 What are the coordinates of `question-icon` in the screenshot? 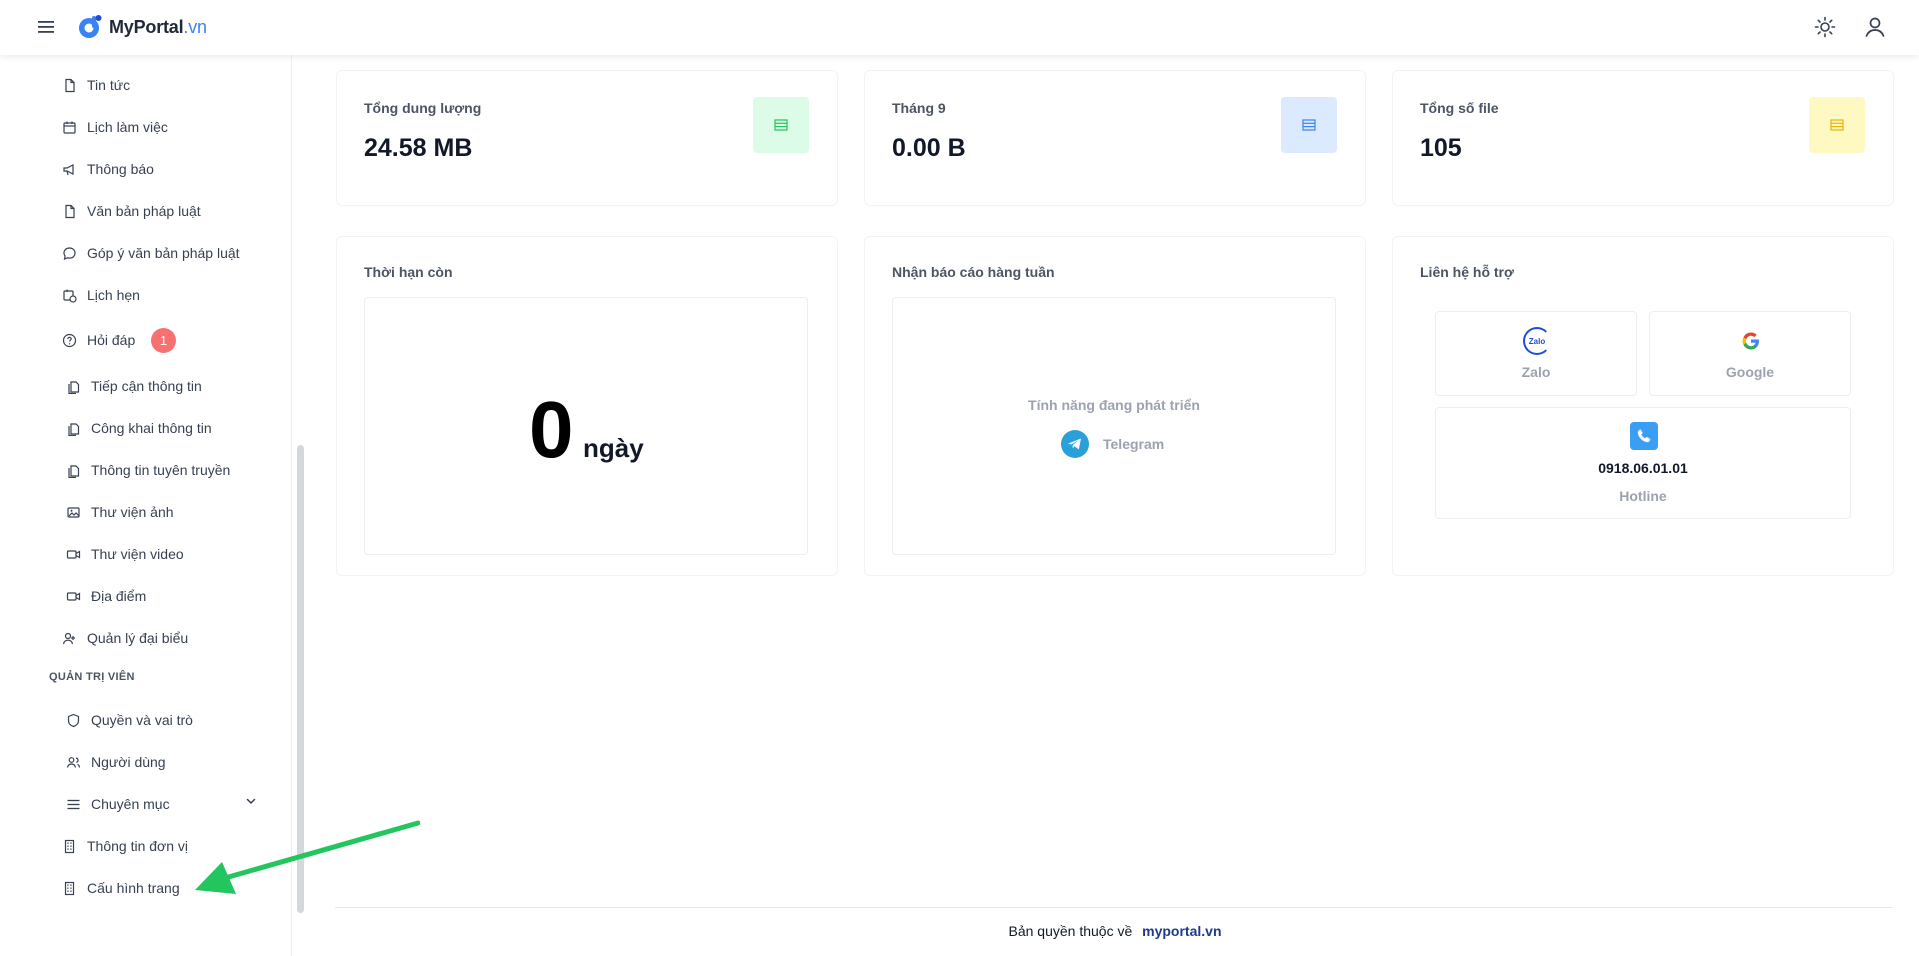 It's located at (69, 340).